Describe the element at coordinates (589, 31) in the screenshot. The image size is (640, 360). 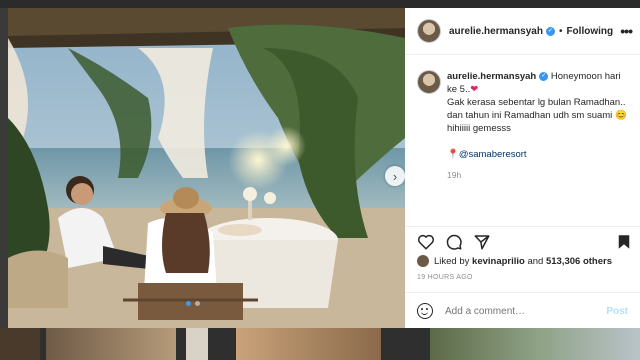
I see `following-button: Following` at that location.